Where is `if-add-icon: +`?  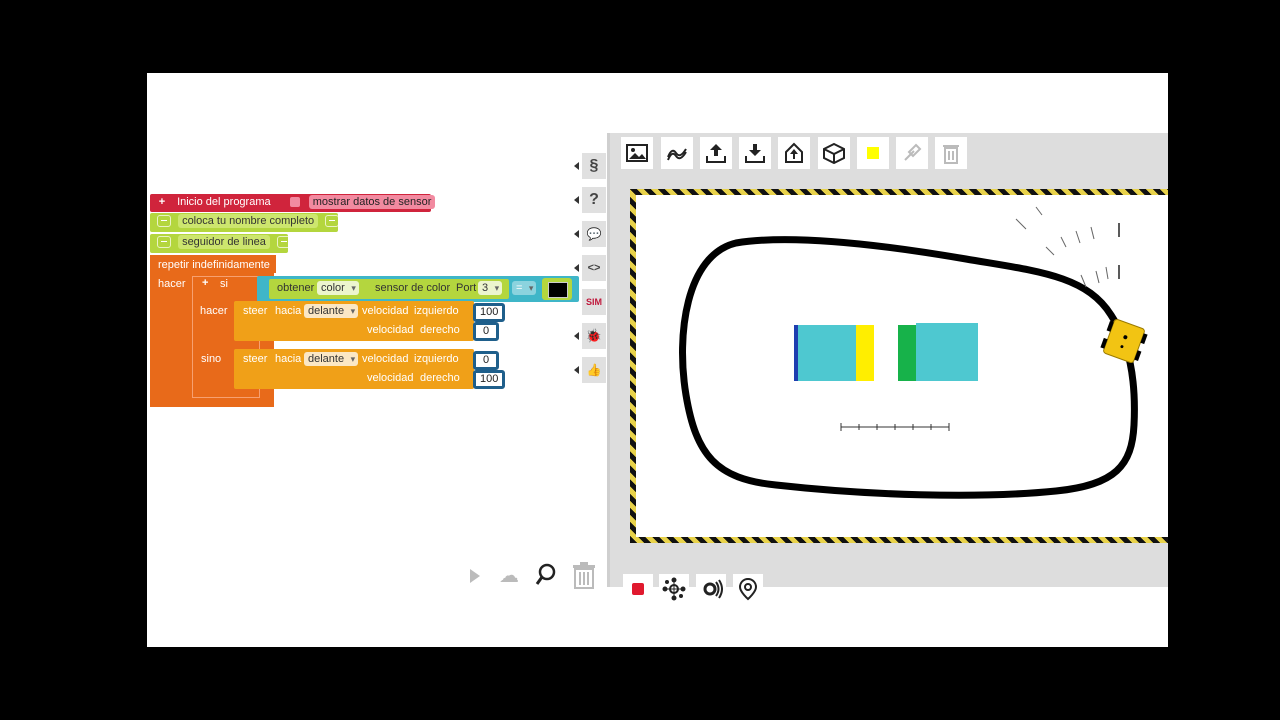
if-add-icon: + is located at coordinates (205, 283).